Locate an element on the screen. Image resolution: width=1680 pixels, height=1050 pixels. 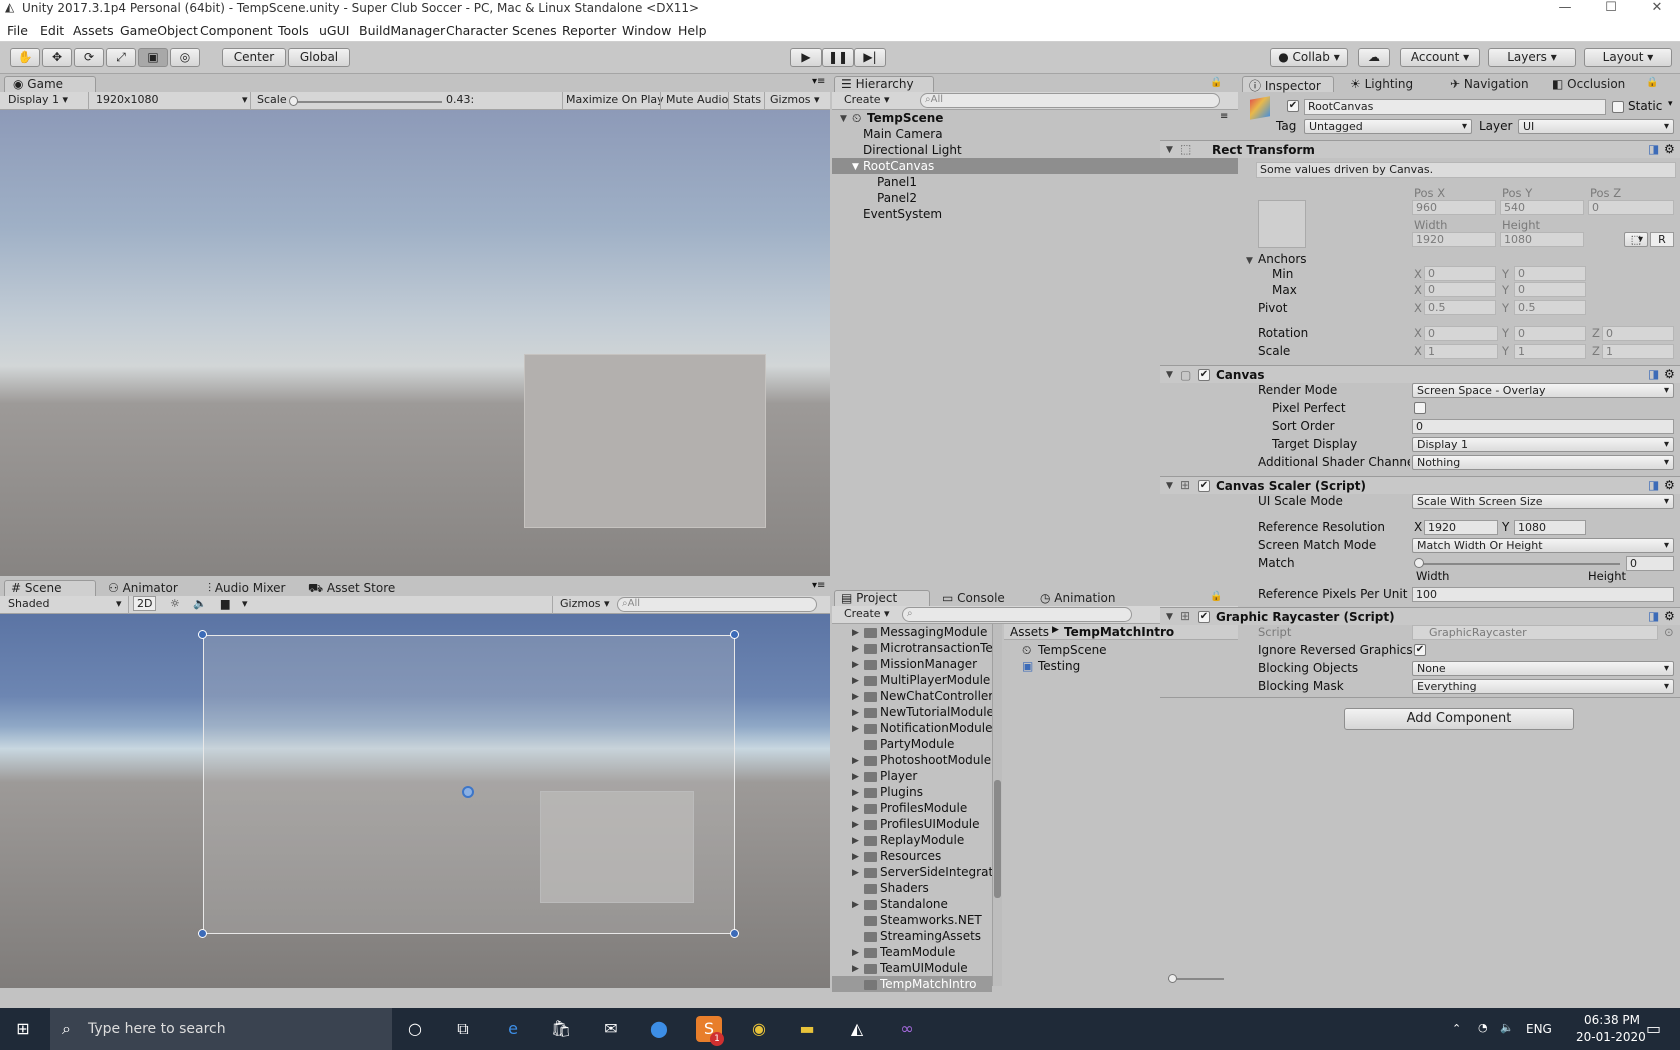
tab-game: ◉ Game is located at coordinates (50, 84).